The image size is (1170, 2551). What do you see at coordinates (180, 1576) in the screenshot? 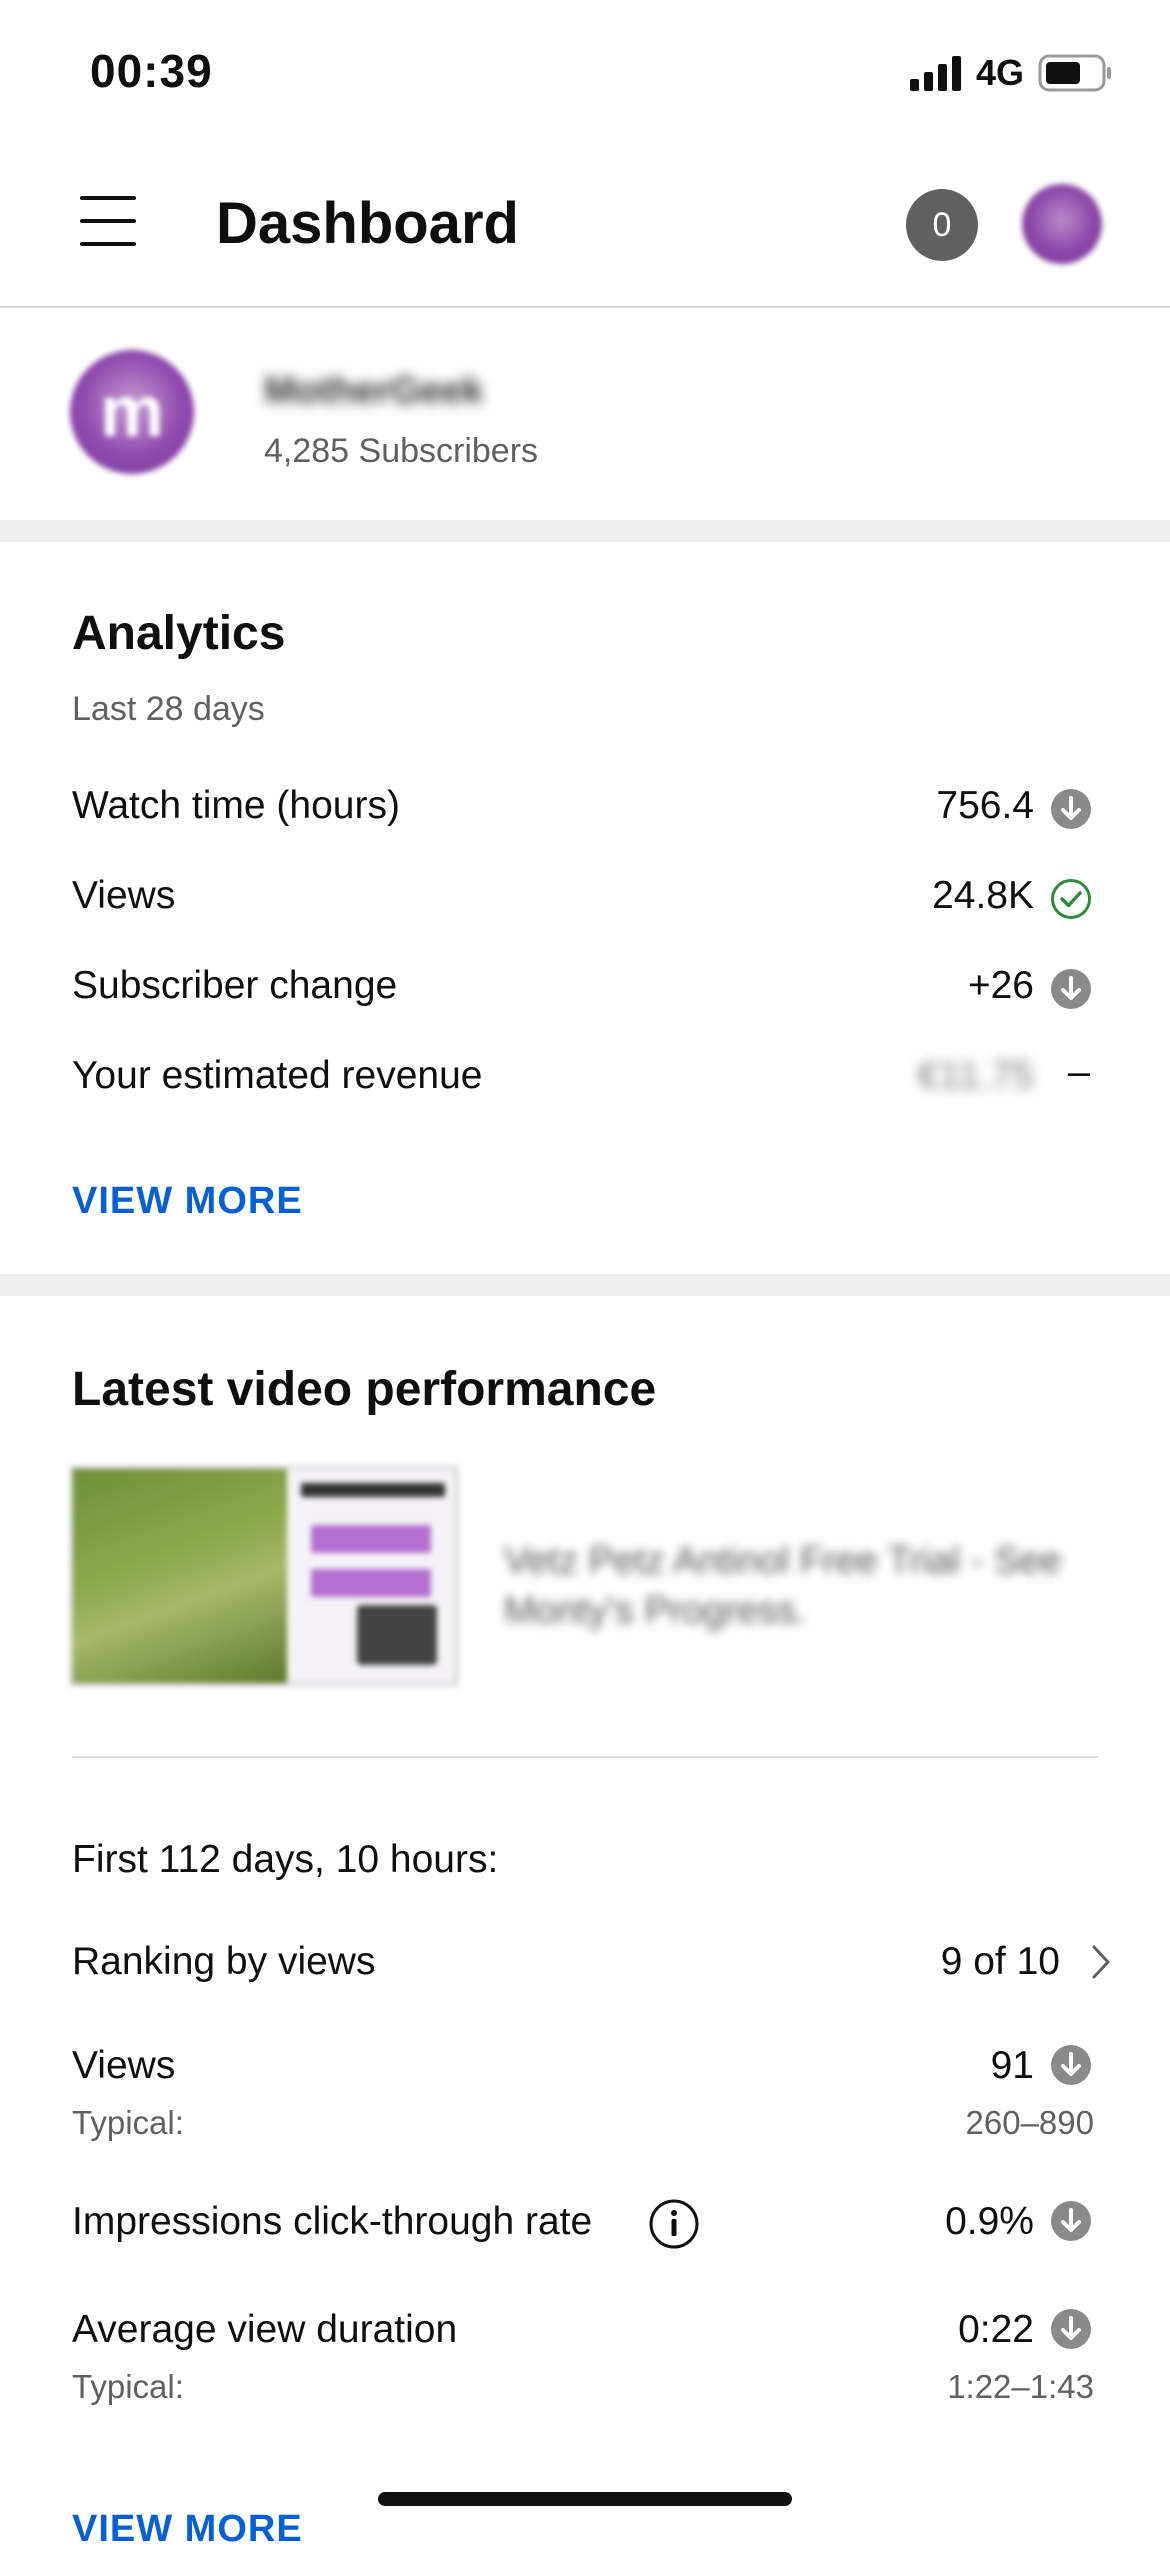
I see `thumbnail-photo` at bounding box center [180, 1576].